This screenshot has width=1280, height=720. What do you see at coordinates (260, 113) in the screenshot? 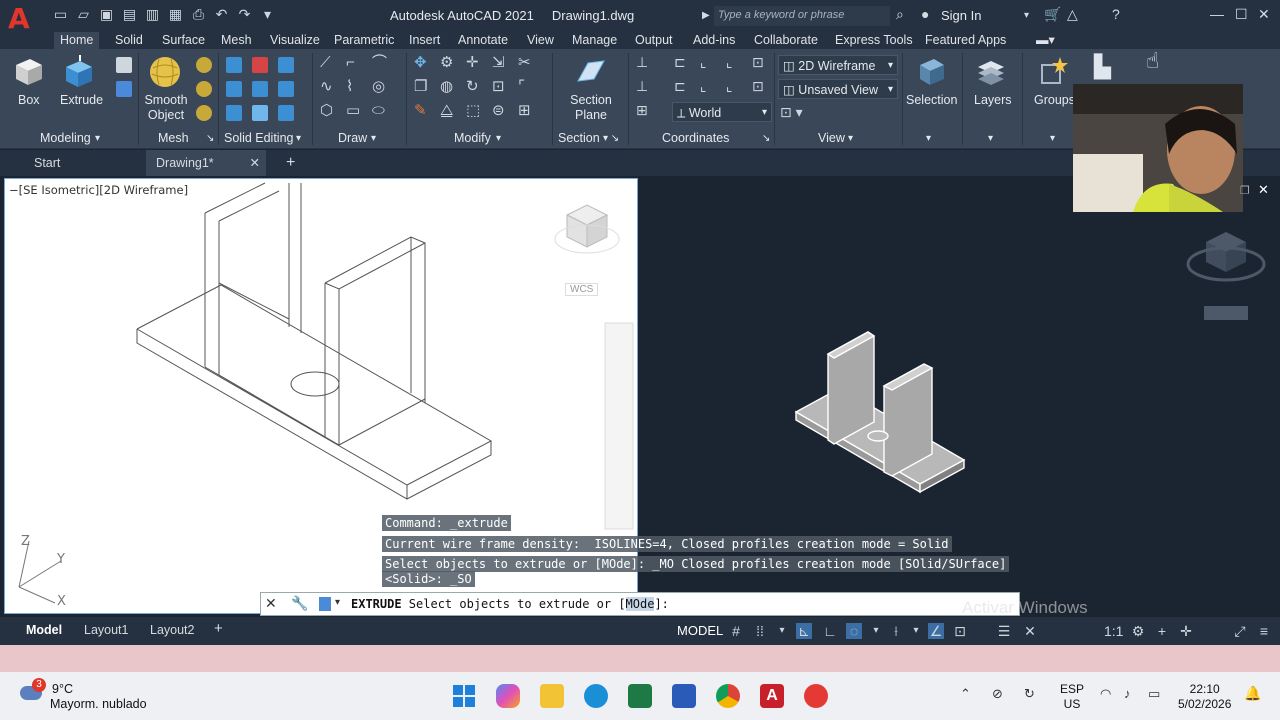
I see `slice-icon` at bounding box center [260, 113].